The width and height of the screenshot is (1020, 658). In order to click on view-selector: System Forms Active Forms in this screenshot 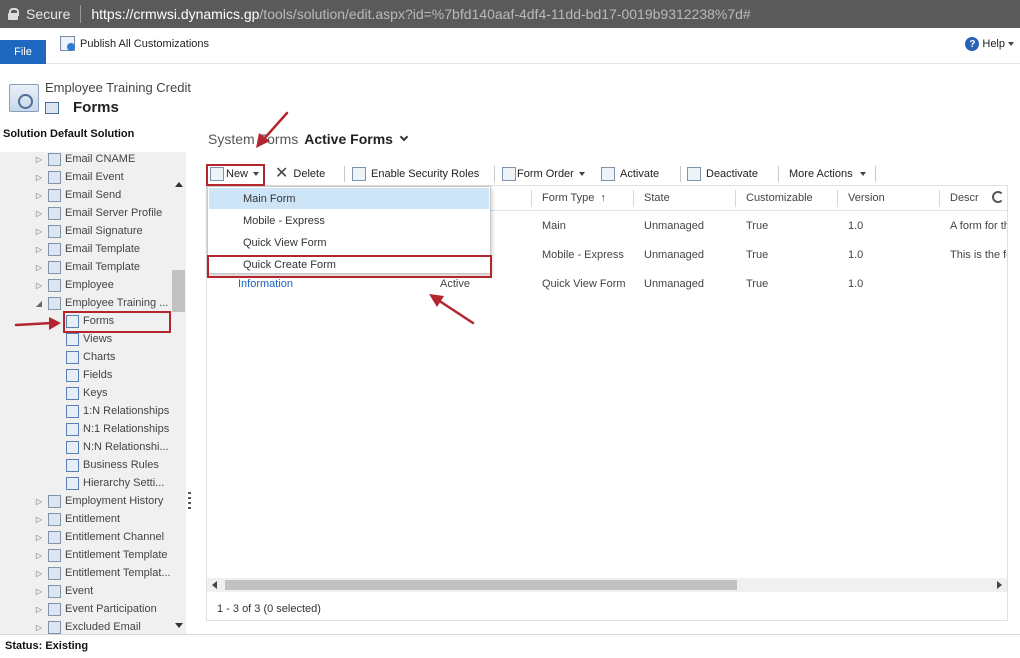, I will do `click(308, 139)`.